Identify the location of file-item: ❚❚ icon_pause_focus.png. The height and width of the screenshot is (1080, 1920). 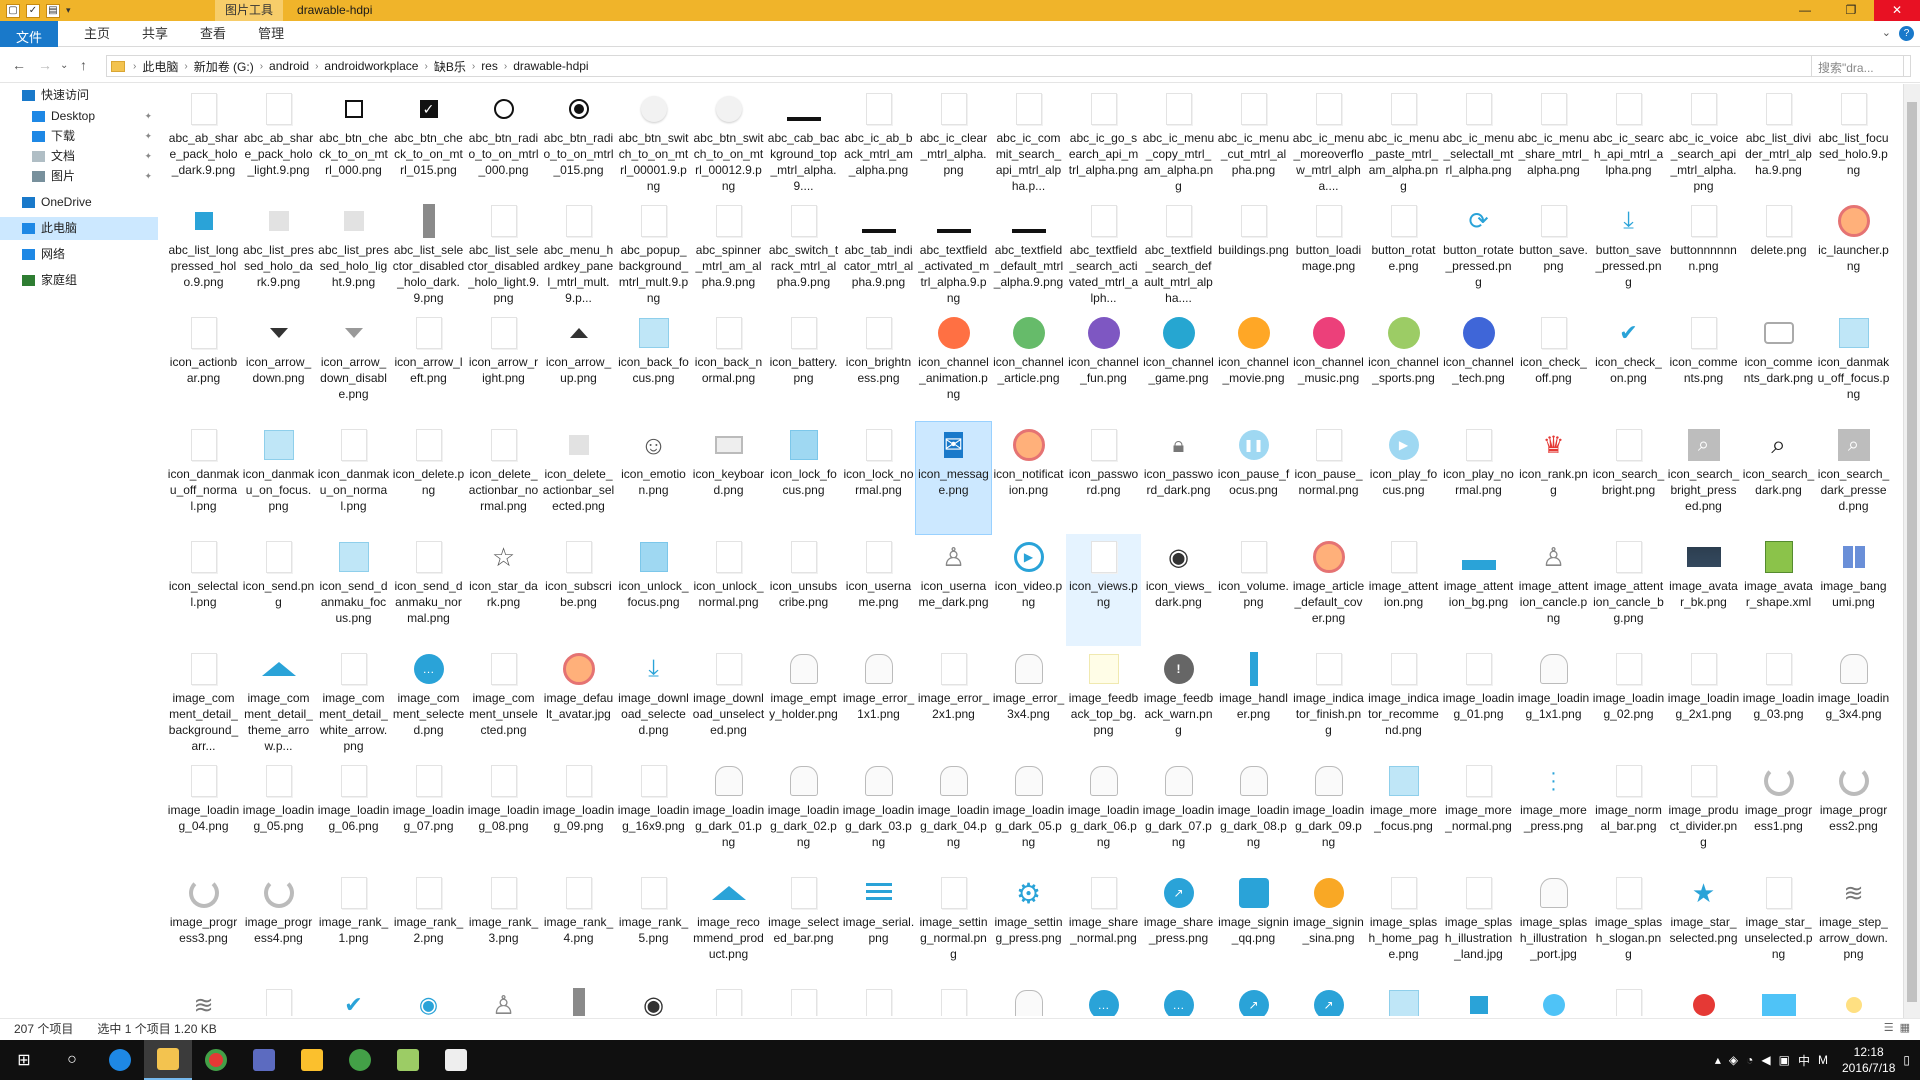
(1253, 478).